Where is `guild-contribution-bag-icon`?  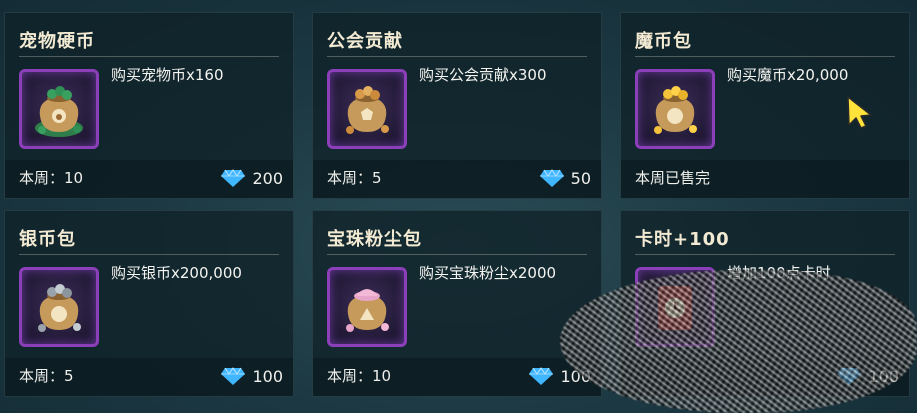
guild-contribution-bag-icon is located at coordinates (367, 109).